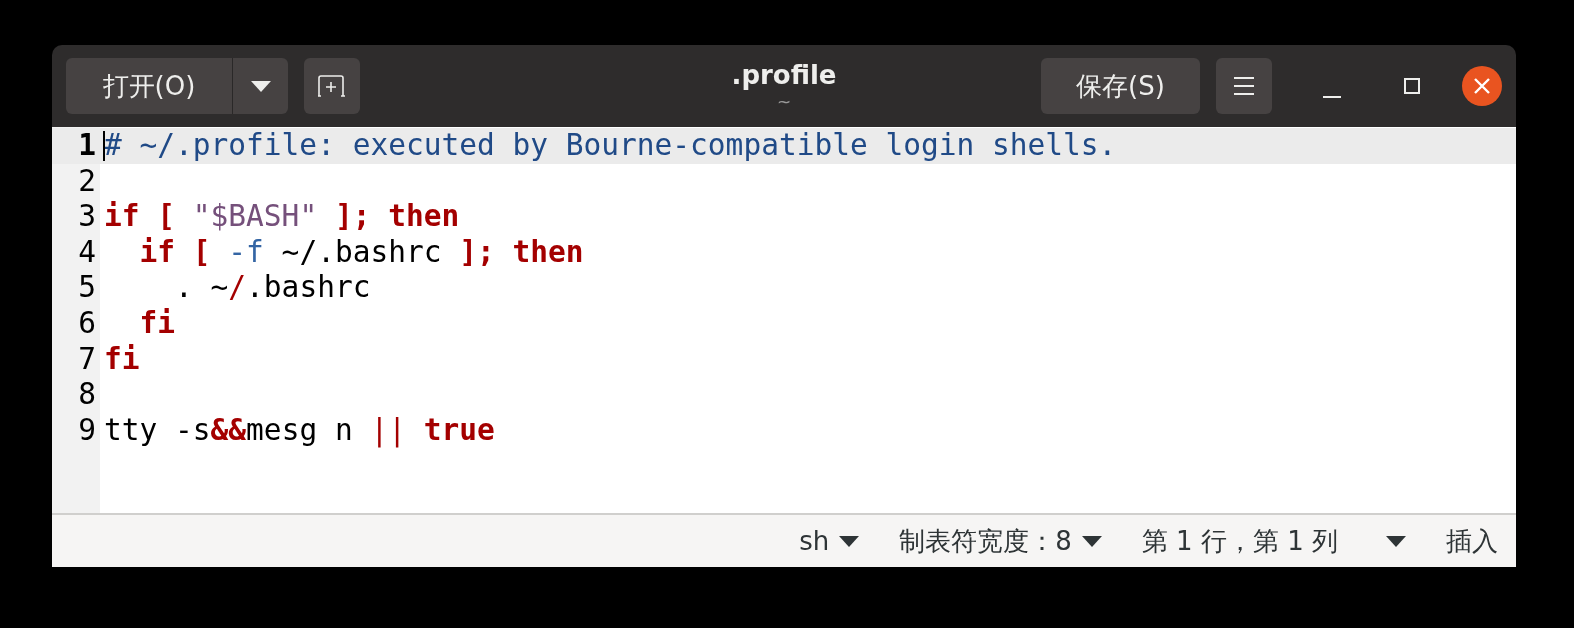 Image resolution: width=1574 pixels, height=628 pixels. What do you see at coordinates (282, 217) in the screenshot?
I see `code-line: if [ "$BASH" ]; then` at bounding box center [282, 217].